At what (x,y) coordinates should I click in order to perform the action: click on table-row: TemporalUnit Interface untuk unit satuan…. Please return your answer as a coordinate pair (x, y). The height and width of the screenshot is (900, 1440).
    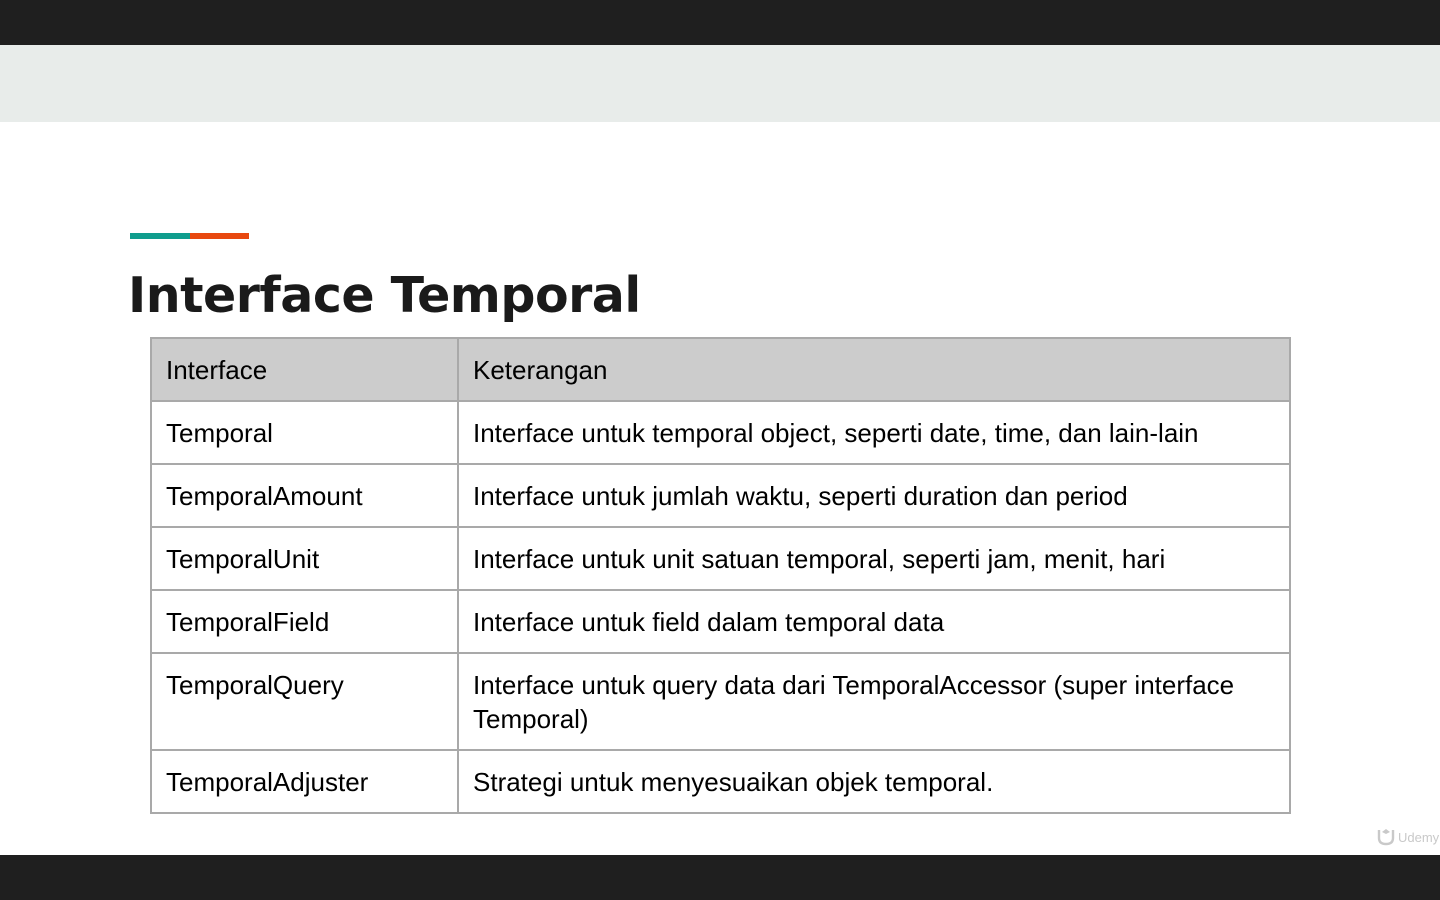
    Looking at the image, I should click on (720, 558).